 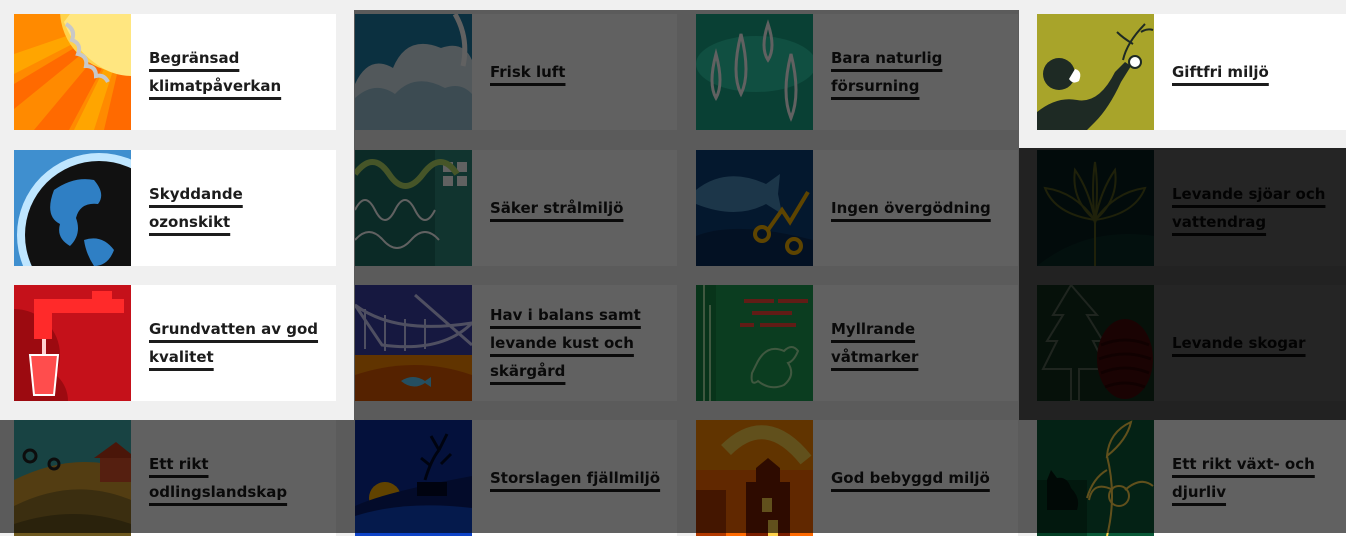 I want to click on goal-title: God bebyggd miljö, so click(x=908, y=478).